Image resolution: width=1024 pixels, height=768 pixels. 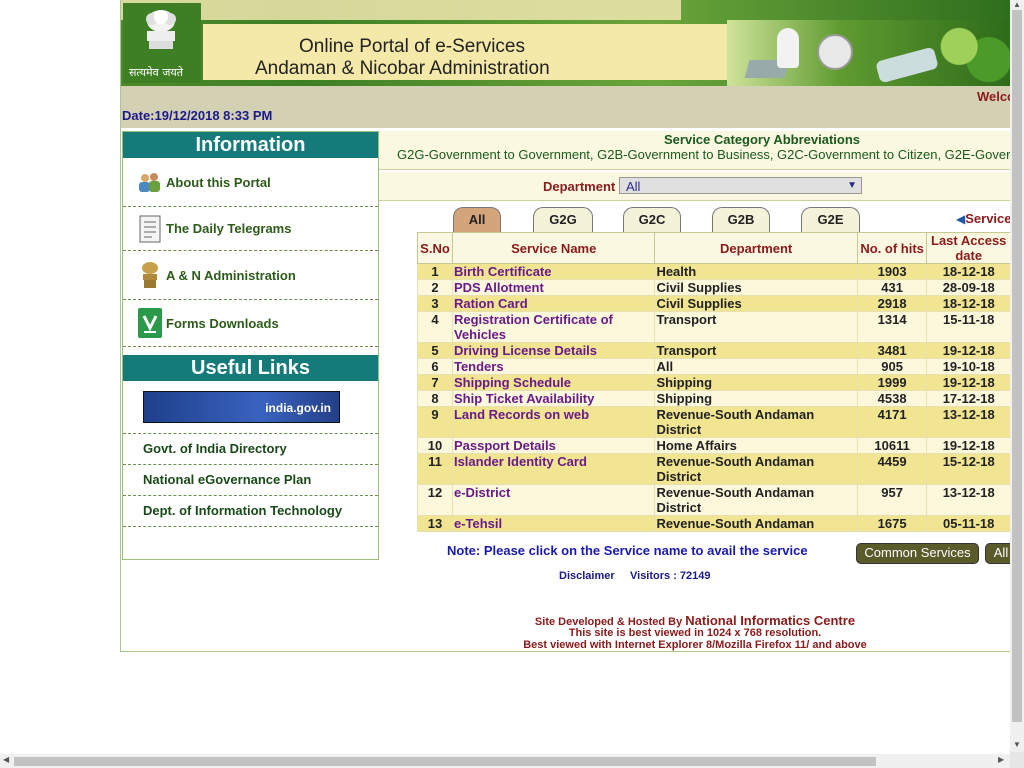 I want to click on table-row: 6 Tenders All 905 19-10-18, so click(x=714, y=366).